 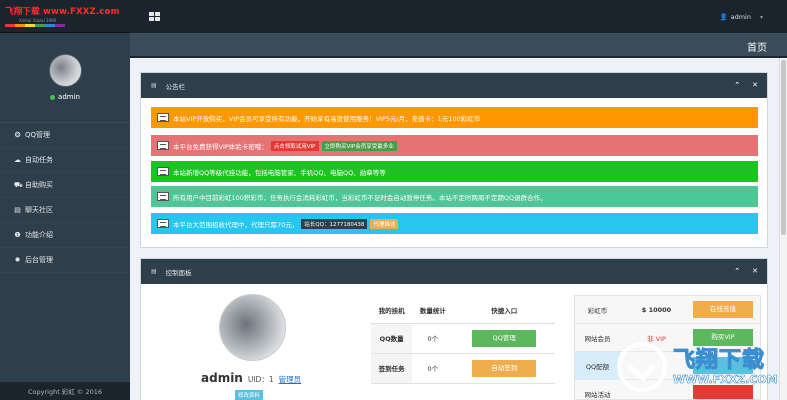 What do you see at coordinates (279, 172) in the screenshot?
I see `notice-text: 本站新增QQ等级代挂功能，包括电脑管家、手机QQ、电脑QQ、勋章等等` at bounding box center [279, 172].